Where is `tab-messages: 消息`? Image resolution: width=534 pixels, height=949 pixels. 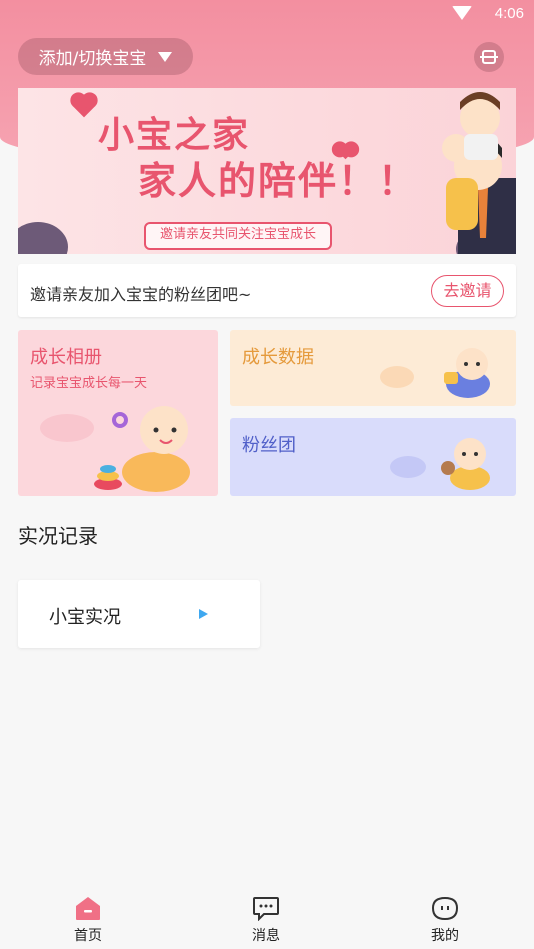 tab-messages: 消息 is located at coordinates (266, 919).